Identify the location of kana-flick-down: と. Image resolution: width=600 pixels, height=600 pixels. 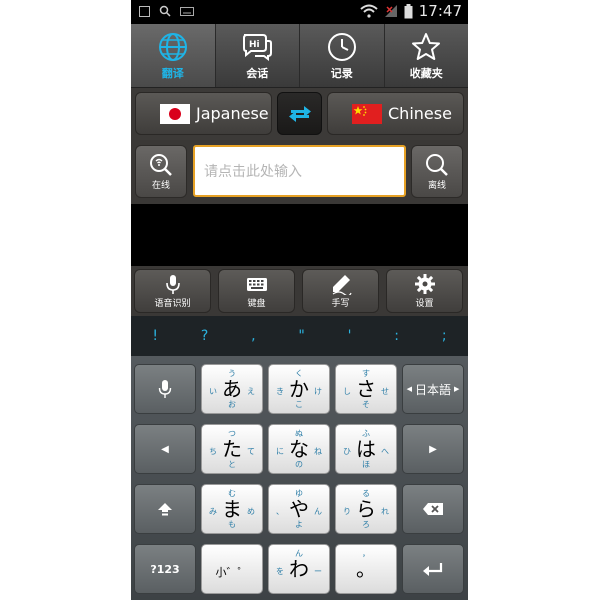
(232, 464).